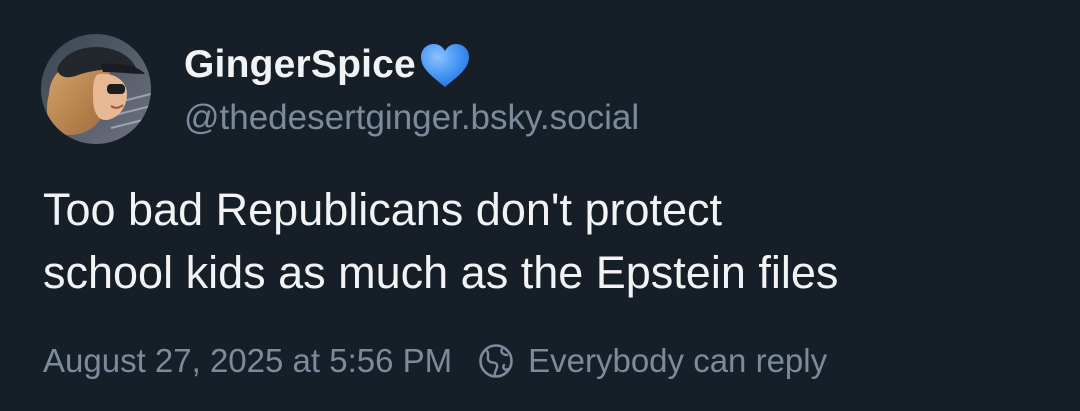 The height and width of the screenshot is (411, 1080). I want to click on post-text-line: Too bad Republicans don't protect, so click(383, 209).